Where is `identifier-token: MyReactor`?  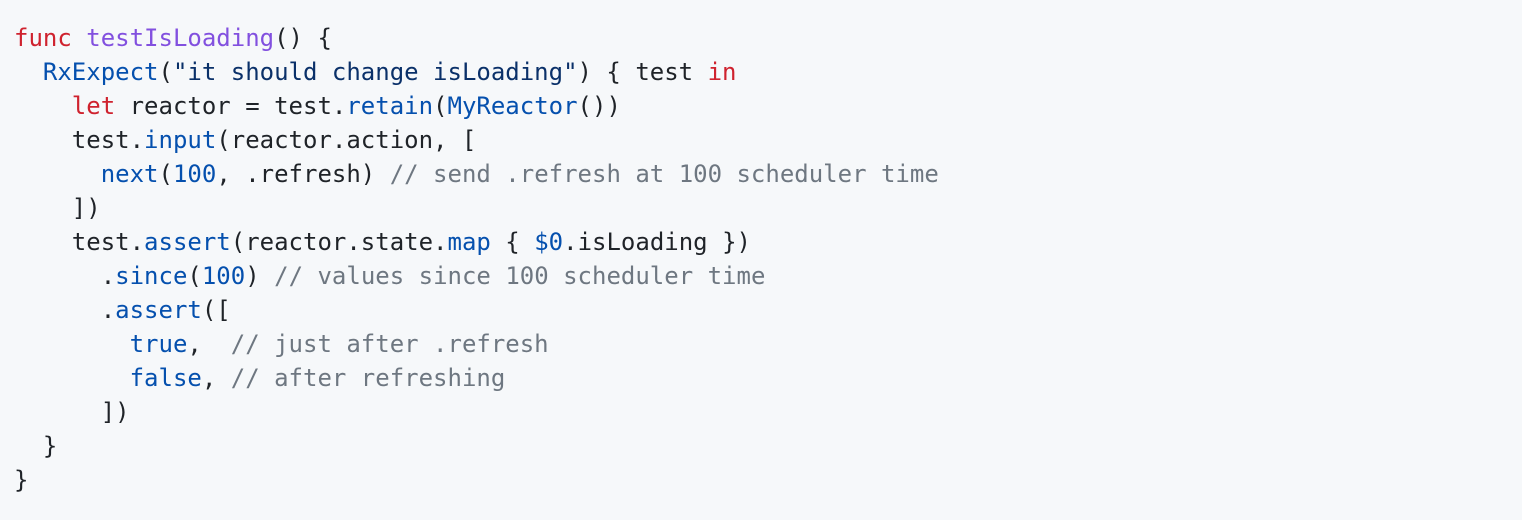
identifier-token: MyReactor is located at coordinates (512, 106).